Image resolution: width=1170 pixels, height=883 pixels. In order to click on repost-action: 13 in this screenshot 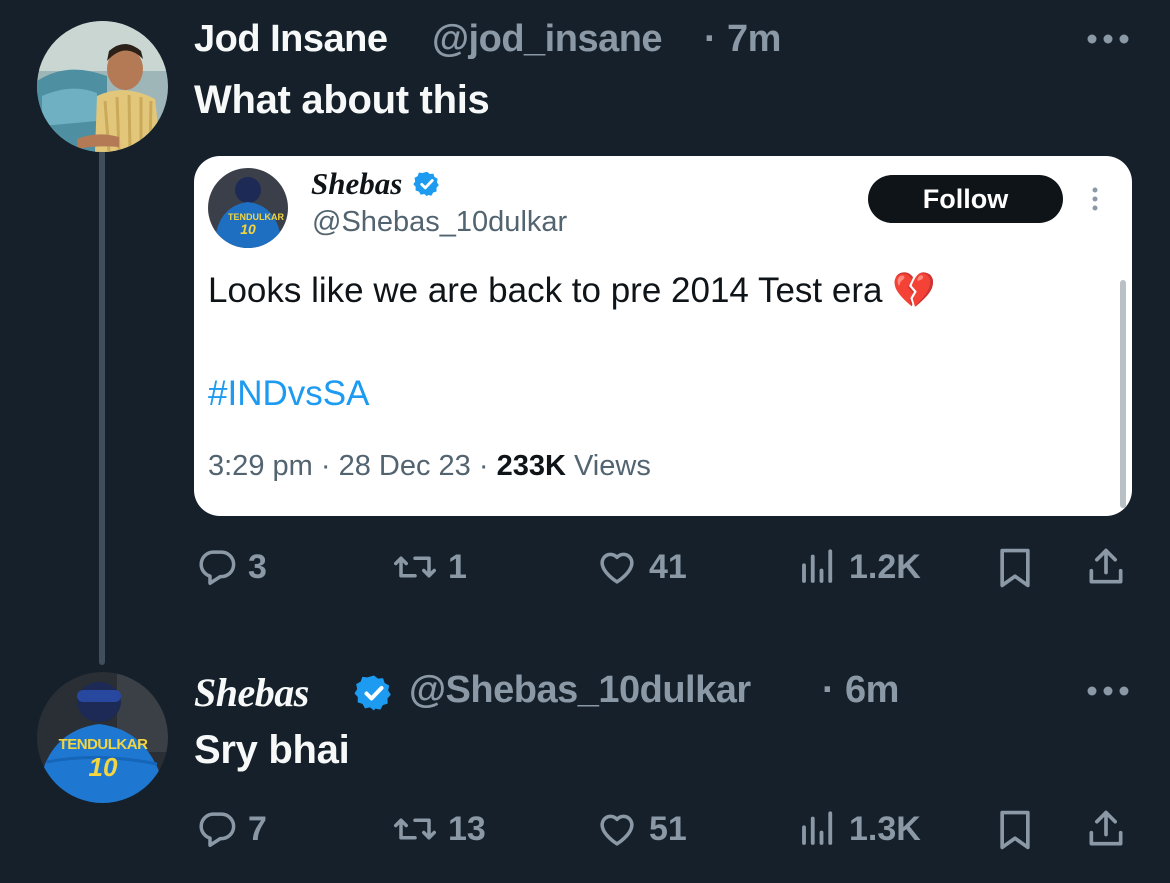, I will do `click(439, 829)`.